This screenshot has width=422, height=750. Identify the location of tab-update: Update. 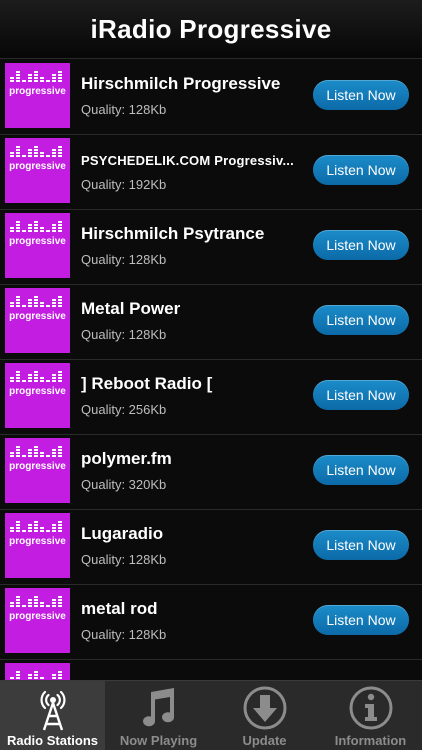
(264, 715).